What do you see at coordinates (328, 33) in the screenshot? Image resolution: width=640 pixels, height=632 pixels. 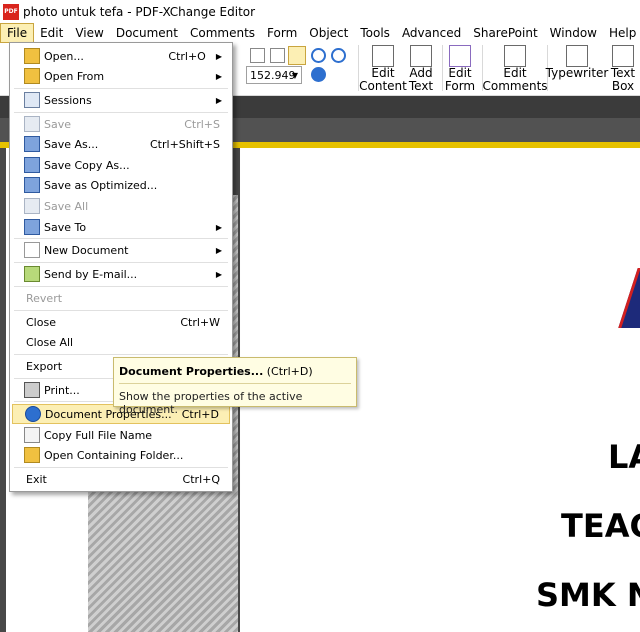 I see `menu-object: Object` at bounding box center [328, 33].